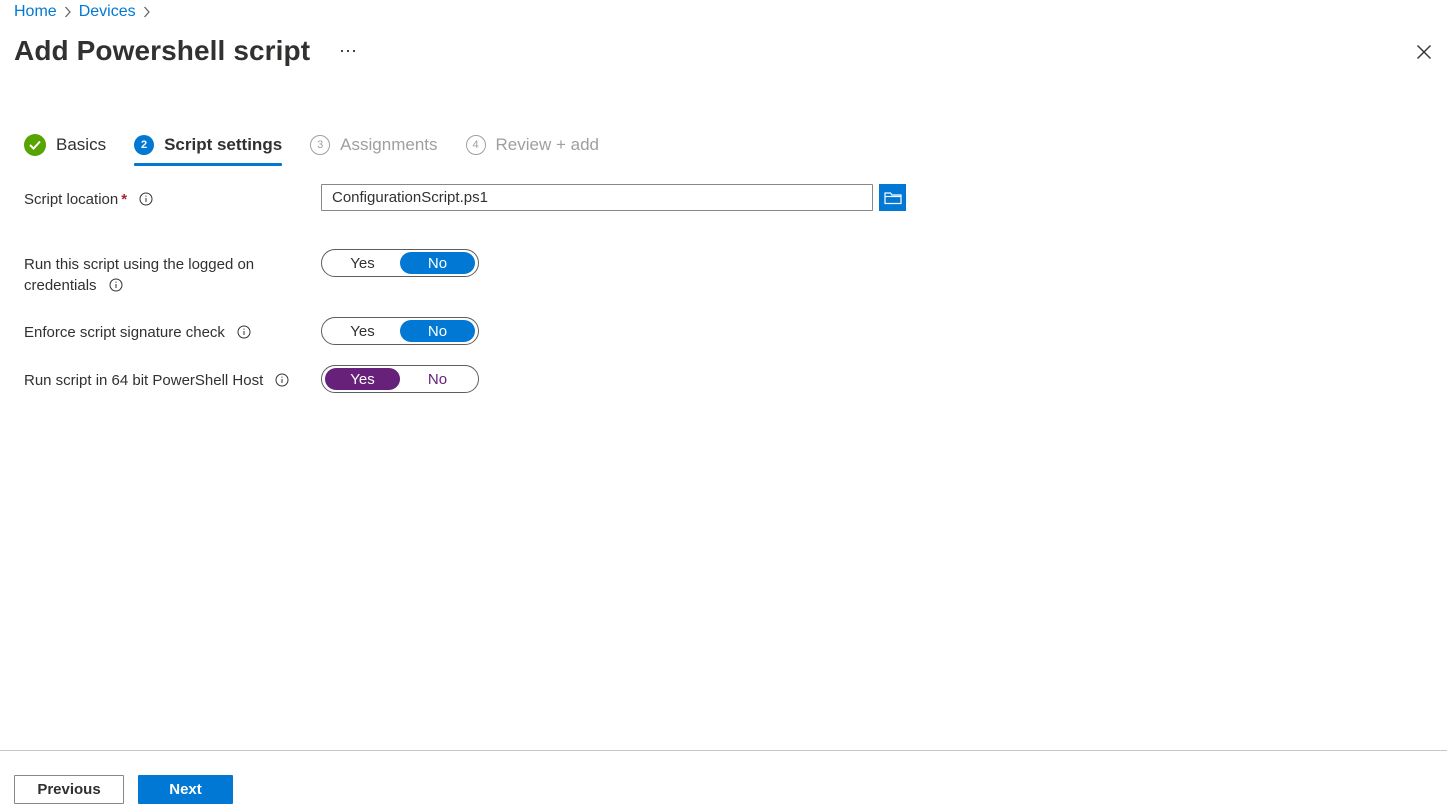 The width and height of the screenshot is (1447, 812). What do you see at coordinates (71, 199) in the screenshot?
I see `script-location-label: Script location` at bounding box center [71, 199].